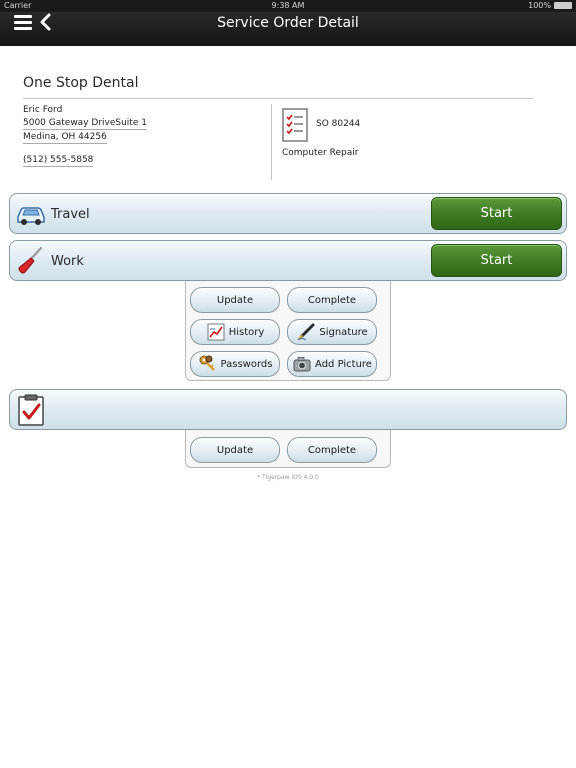 The height and width of the screenshot is (768, 576). What do you see at coordinates (207, 363) in the screenshot?
I see `keys-icon` at bounding box center [207, 363].